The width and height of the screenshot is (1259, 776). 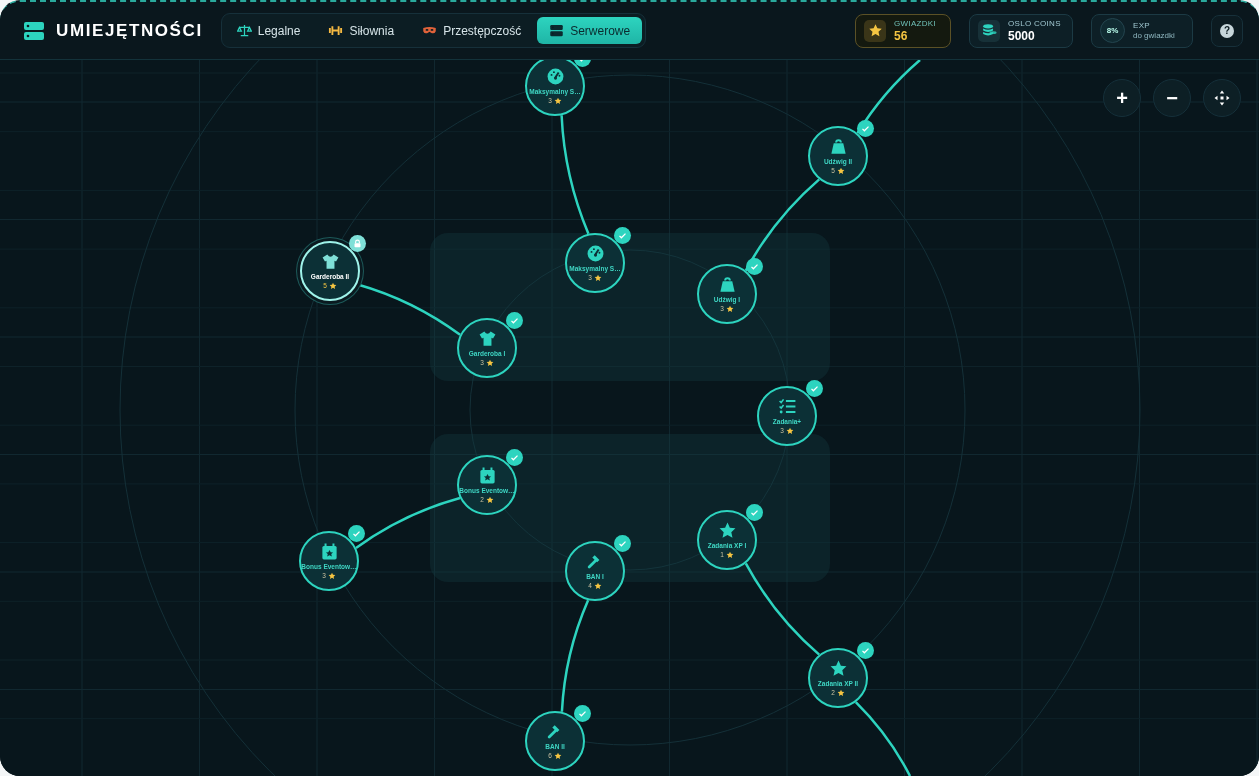 I want to click on stat-value: do gwiazdki, so click(x=1154, y=35).